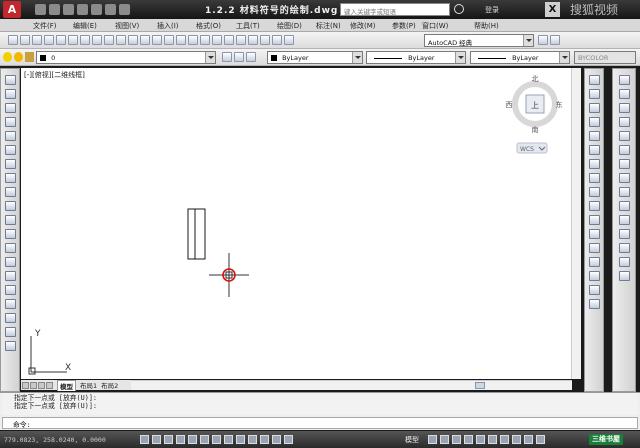 Image resolution: width=640 pixels, height=448 pixels. Describe the element at coordinates (624, 136) in the screenshot. I see `send-back-icon` at that location.